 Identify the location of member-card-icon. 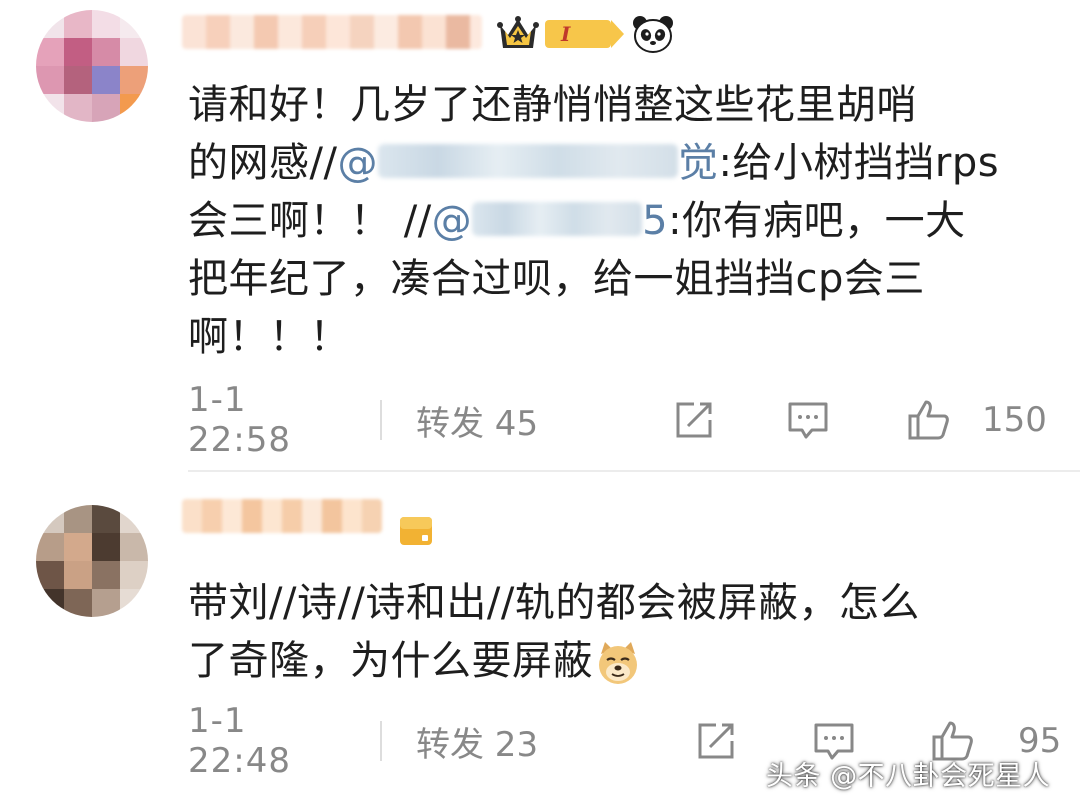
(416, 531).